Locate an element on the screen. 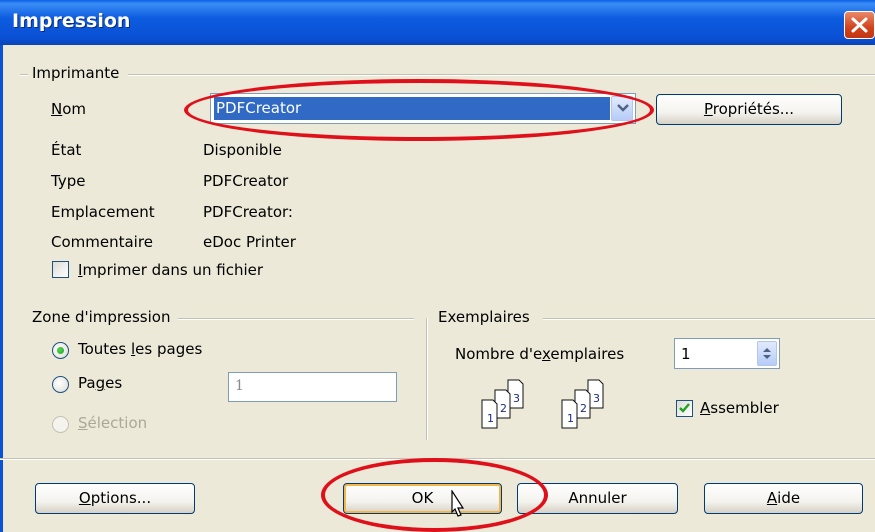  checkmark-icon is located at coordinates (684, 408).